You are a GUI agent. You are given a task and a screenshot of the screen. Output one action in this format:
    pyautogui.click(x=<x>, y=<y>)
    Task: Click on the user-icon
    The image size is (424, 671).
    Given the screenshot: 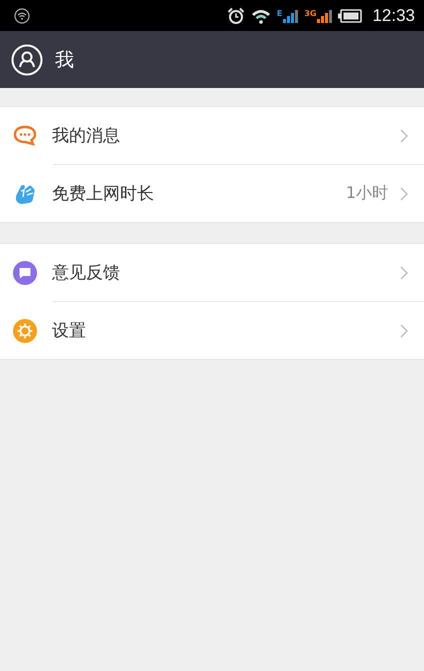 What is the action you would take?
    pyautogui.click(x=27, y=60)
    